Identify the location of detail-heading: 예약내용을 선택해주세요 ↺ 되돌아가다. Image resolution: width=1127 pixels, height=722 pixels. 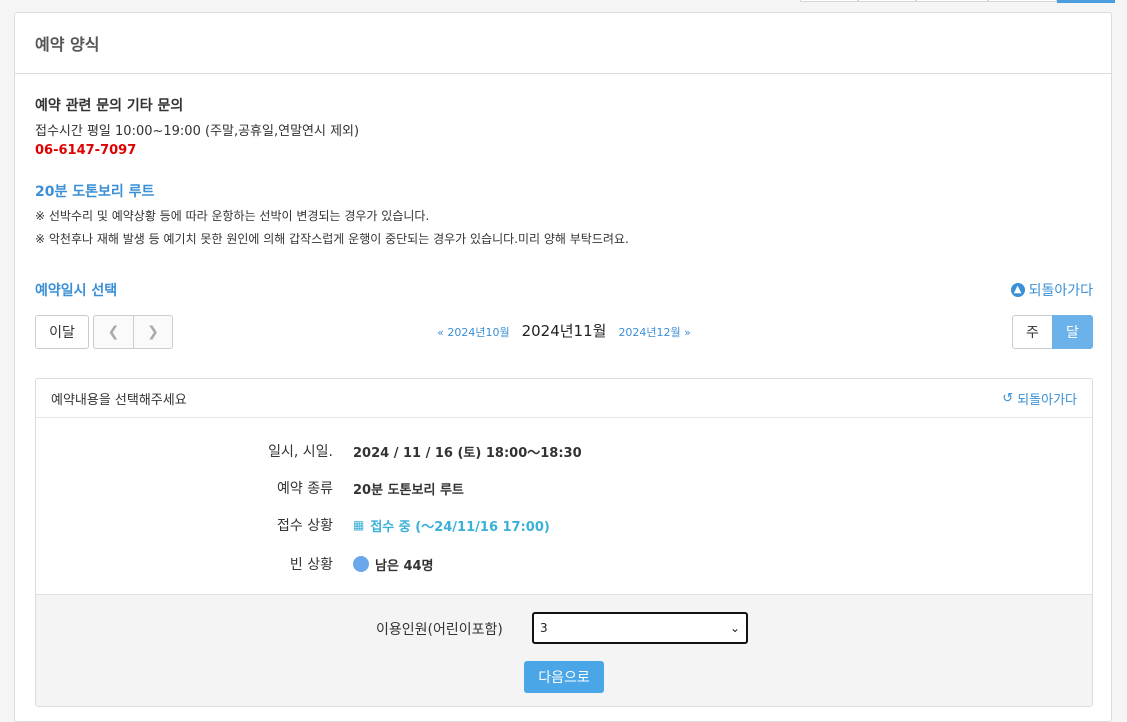
(564, 398).